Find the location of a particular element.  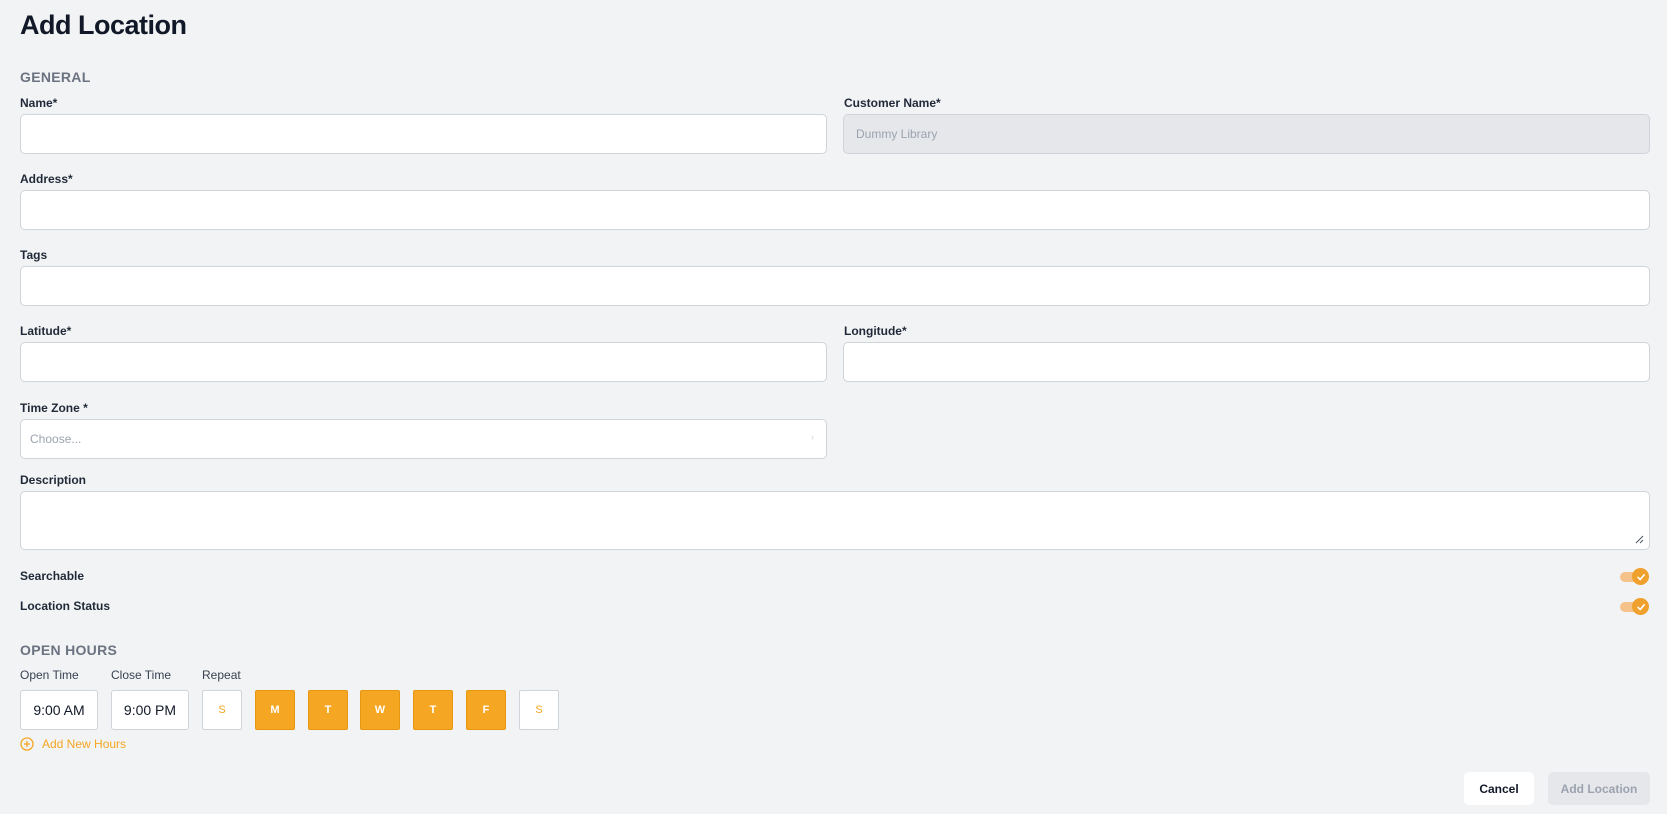

time-zone-label: Time Zone * is located at coordinates (54, 408).